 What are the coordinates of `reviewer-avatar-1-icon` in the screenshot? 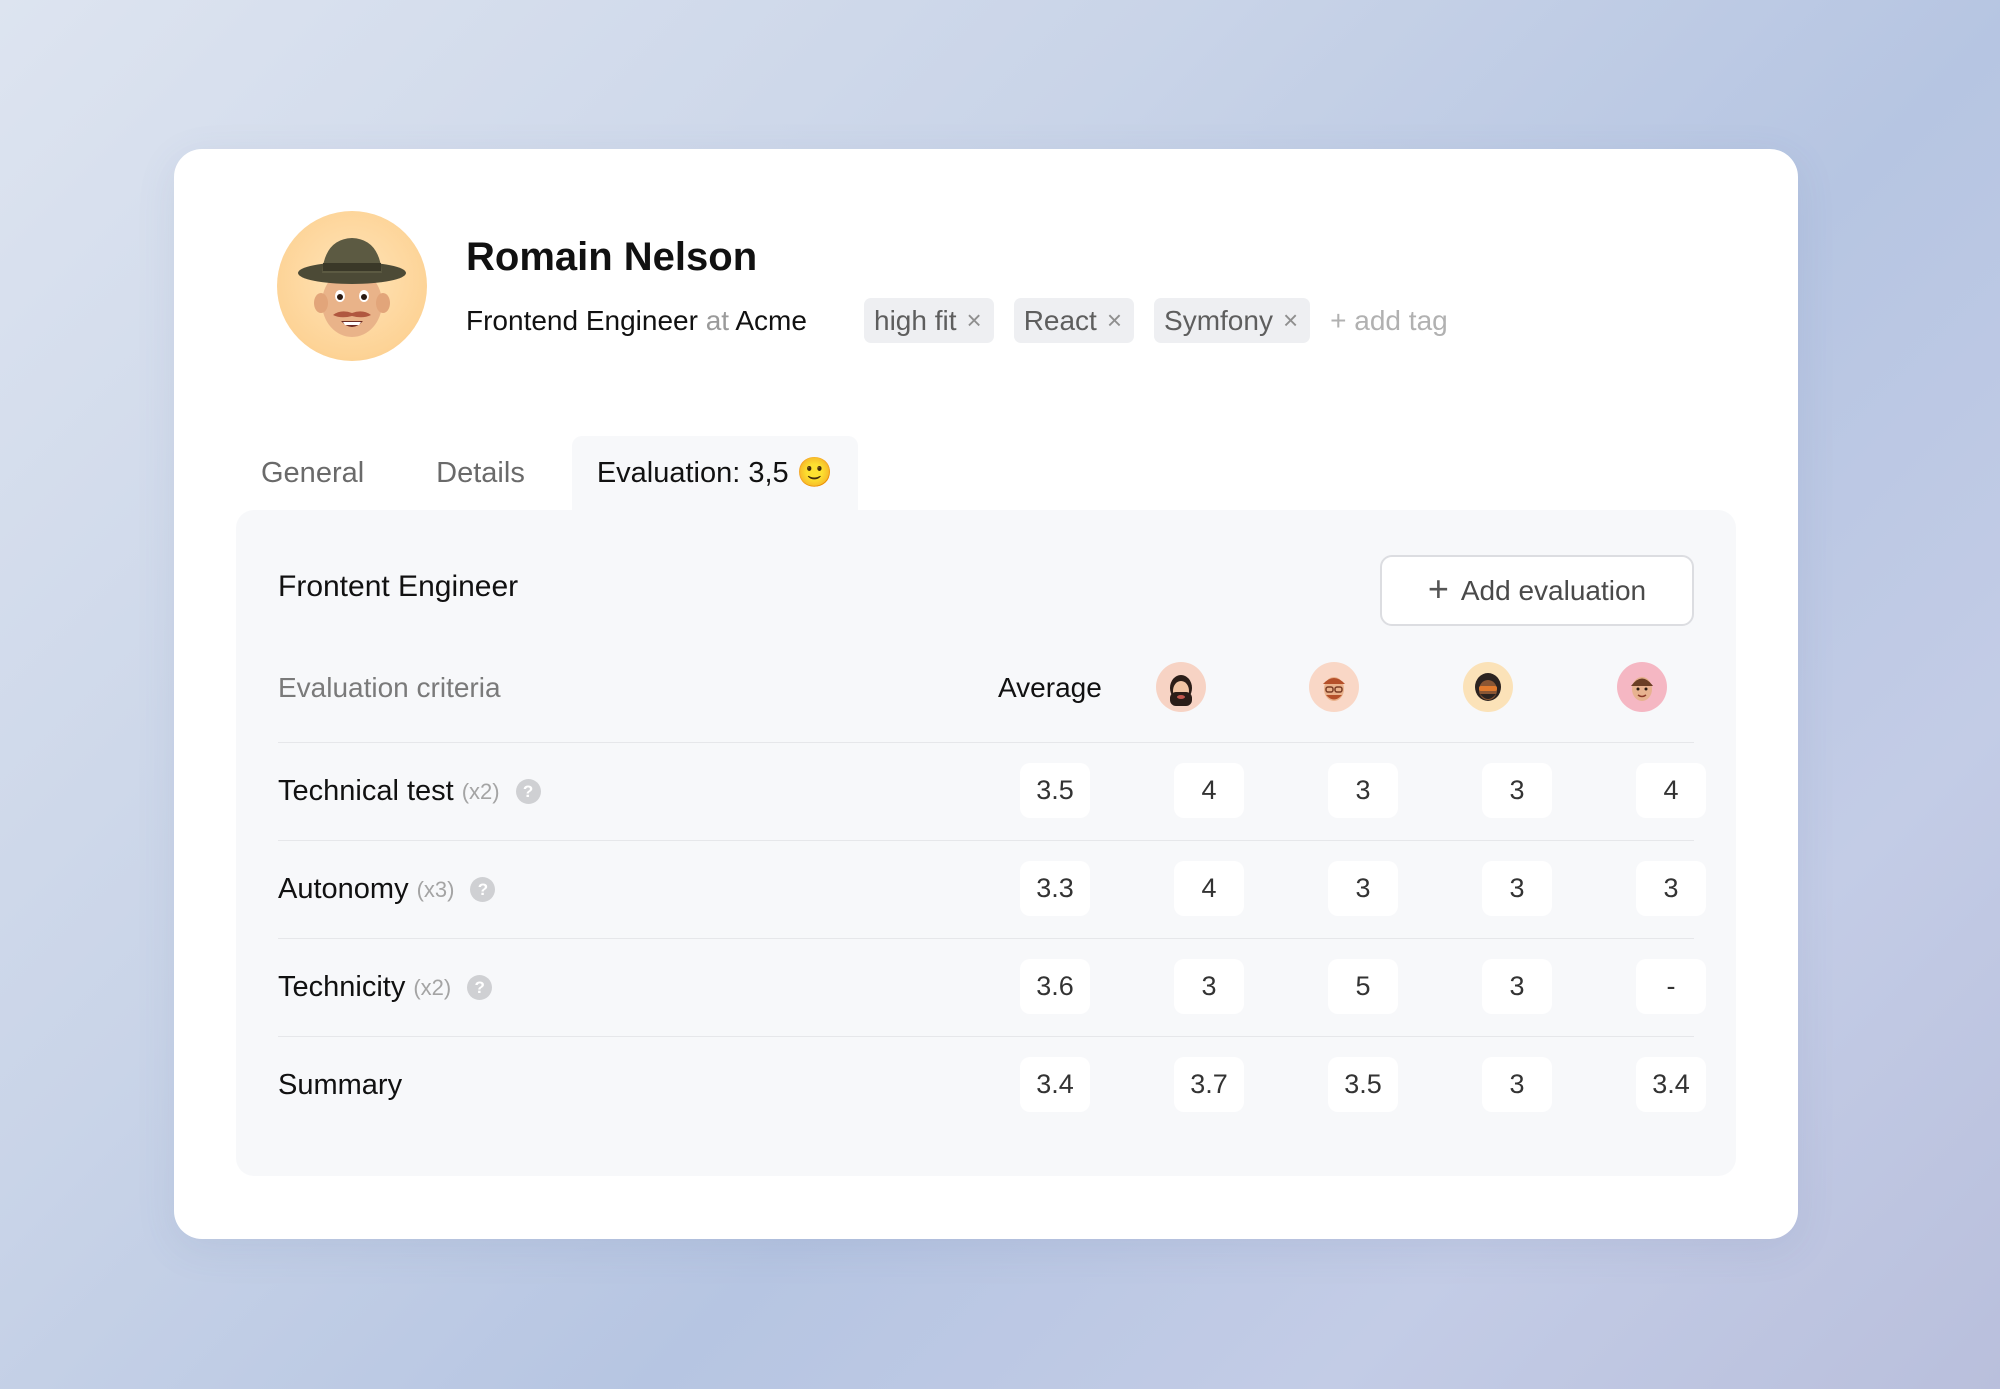 It's located at (1181, 690).